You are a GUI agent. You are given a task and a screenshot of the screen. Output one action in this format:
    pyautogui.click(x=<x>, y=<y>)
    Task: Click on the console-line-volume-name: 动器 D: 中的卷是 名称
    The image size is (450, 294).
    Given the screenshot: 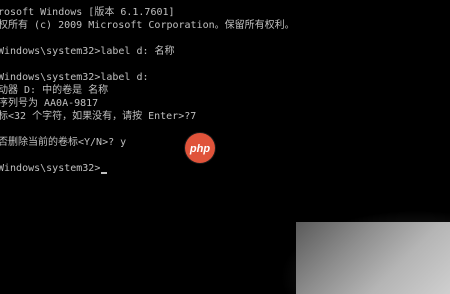 What is the action you would take?
    pyautogui.click(x=54, y=90)
    